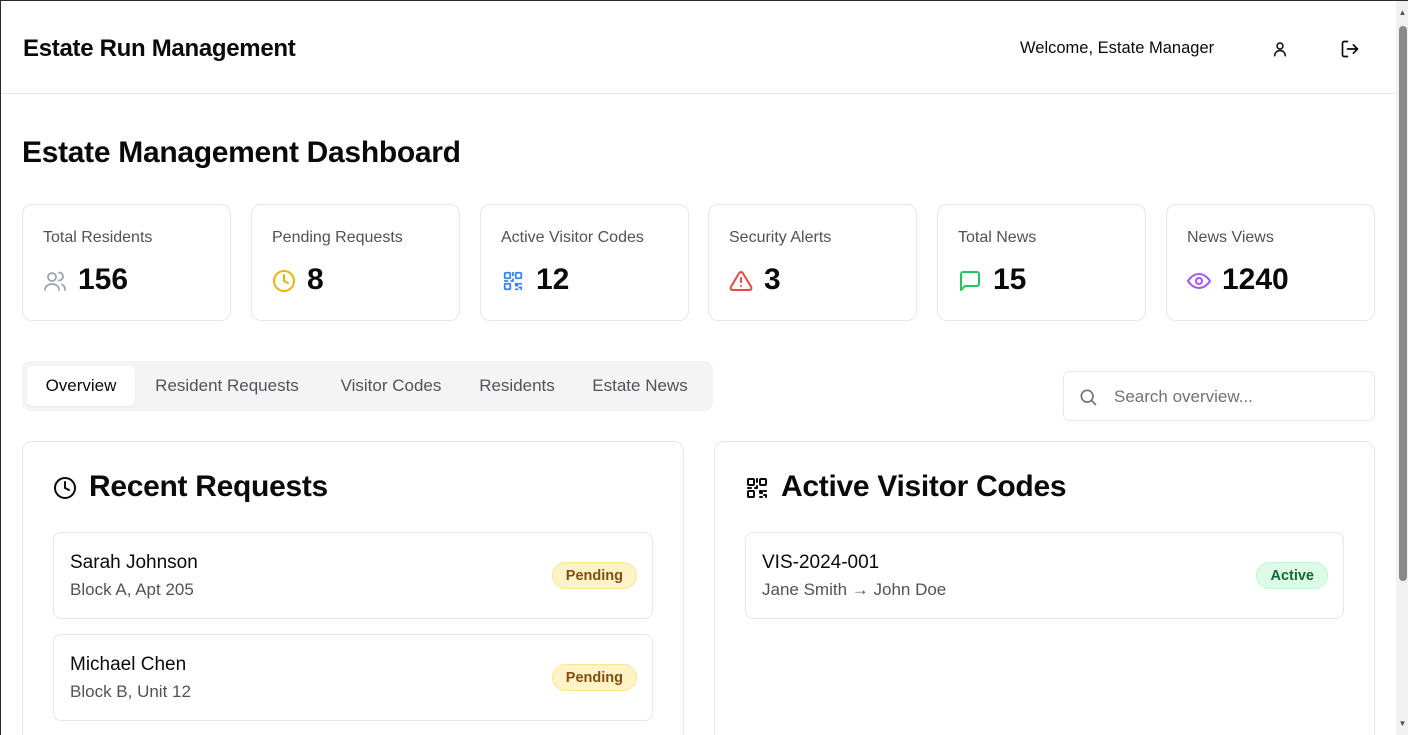 The height and width of the screenshot is (735, 1408). What do you see at coordinates (997, 237) in the screenshot?
I see `stat-label: Total News` at bounding box center [997, 237].